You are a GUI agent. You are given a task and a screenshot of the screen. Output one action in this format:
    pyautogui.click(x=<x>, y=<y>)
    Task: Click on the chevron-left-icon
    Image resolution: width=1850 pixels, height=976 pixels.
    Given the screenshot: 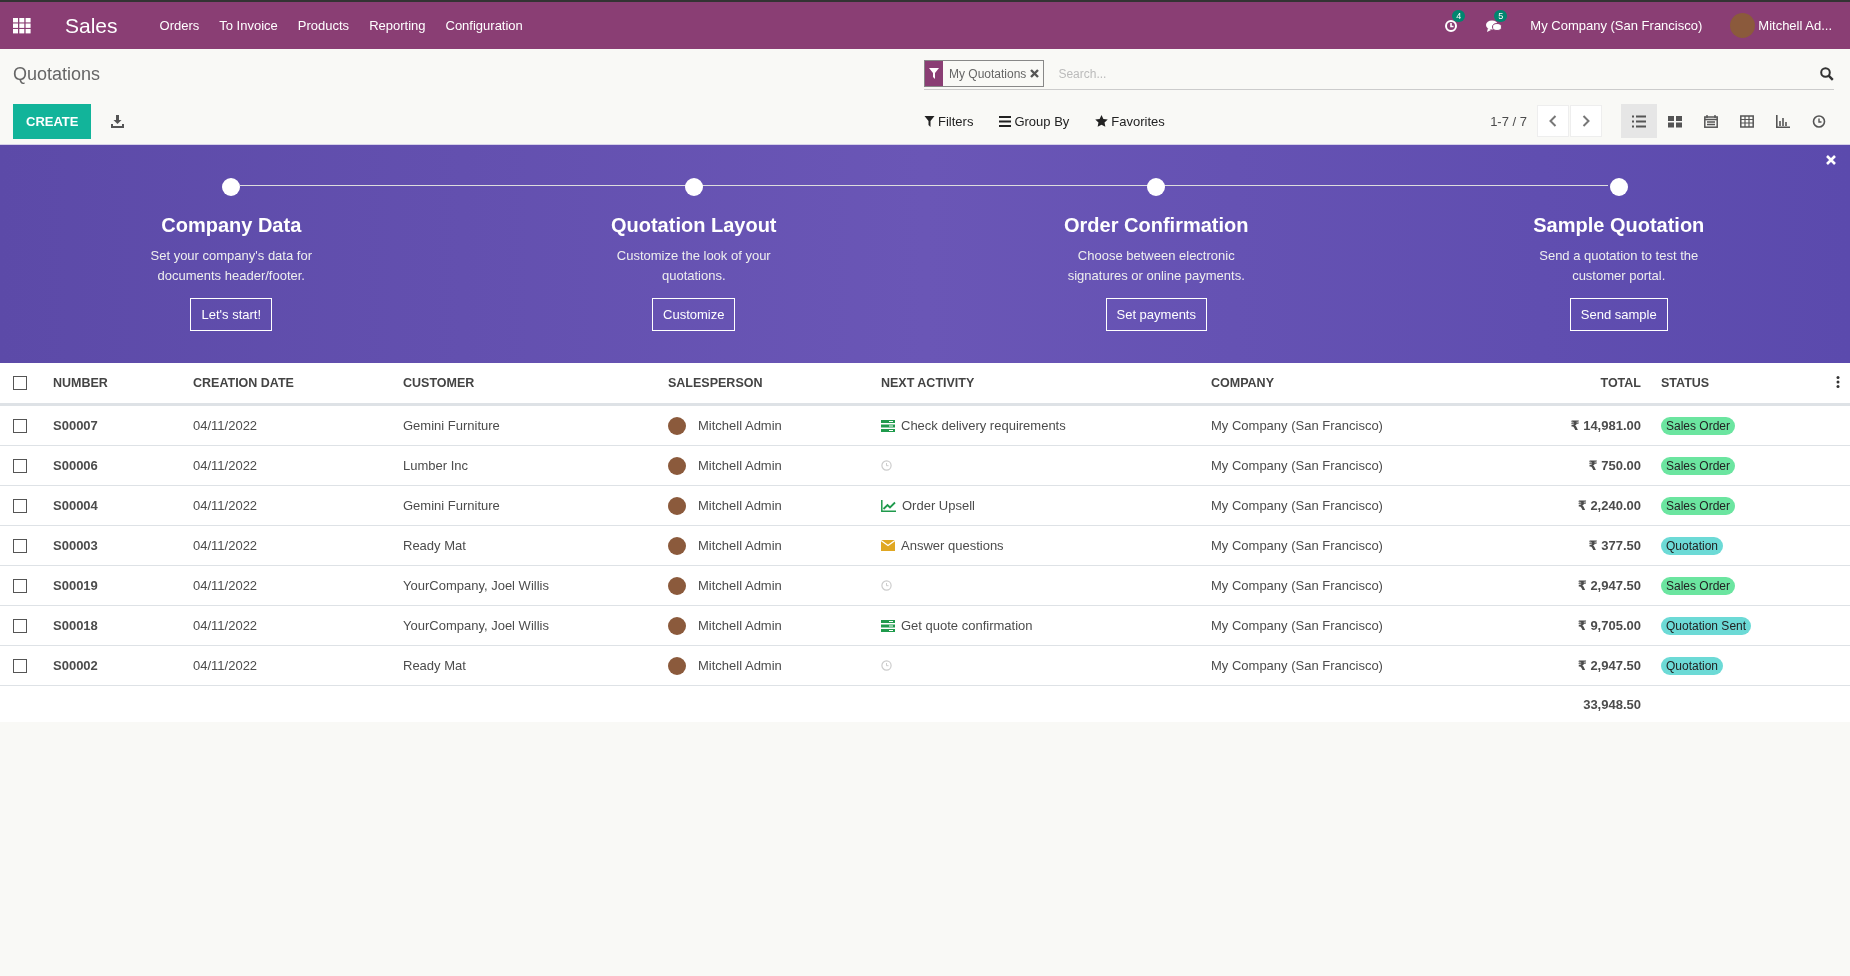 What is the action you would take?
    pyautogui.click(x=1553, y=121)
    